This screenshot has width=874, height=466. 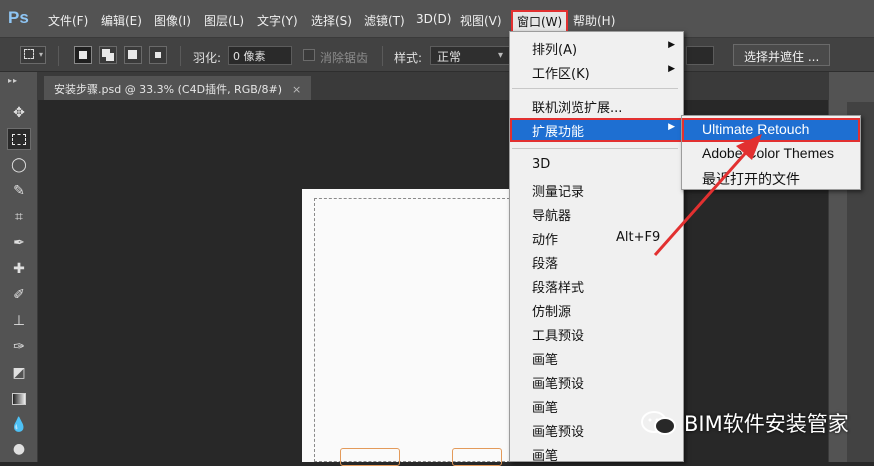 What do you see at coordinates (19, 373) in the screenshot?
I see `eraser-tool: ◩` at bounding box center [19, 373].